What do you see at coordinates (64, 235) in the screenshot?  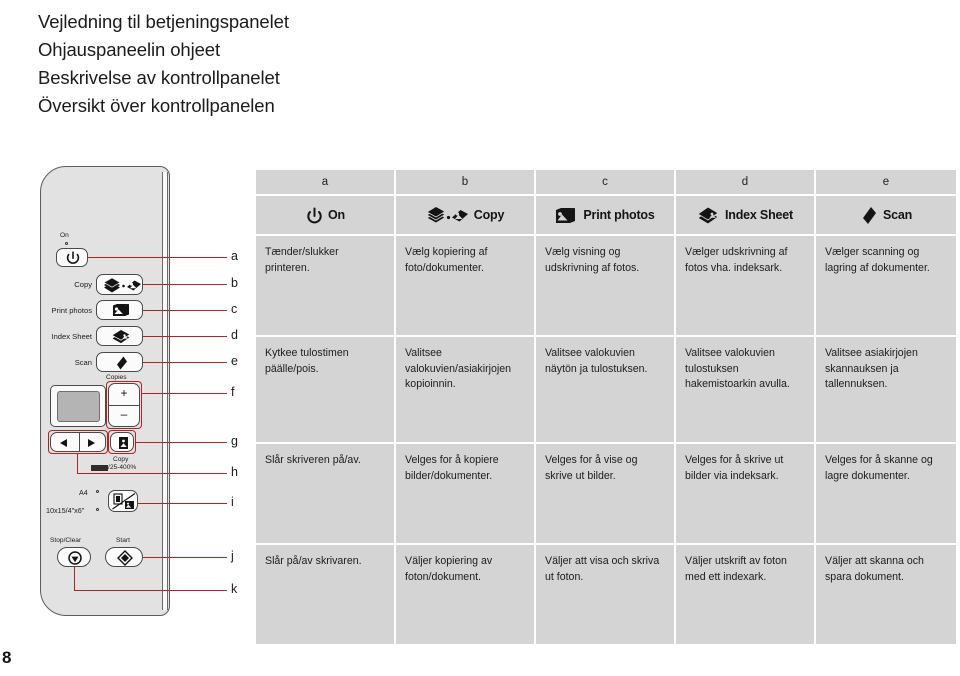 I see `on-label: On` at bounding box center [64, 235].